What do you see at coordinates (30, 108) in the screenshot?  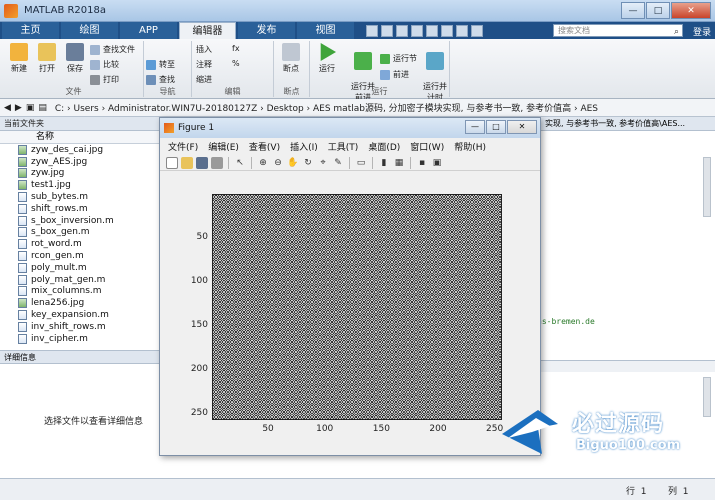 I see `up-folder-icon: ▣` at bounding box center [30, 108].